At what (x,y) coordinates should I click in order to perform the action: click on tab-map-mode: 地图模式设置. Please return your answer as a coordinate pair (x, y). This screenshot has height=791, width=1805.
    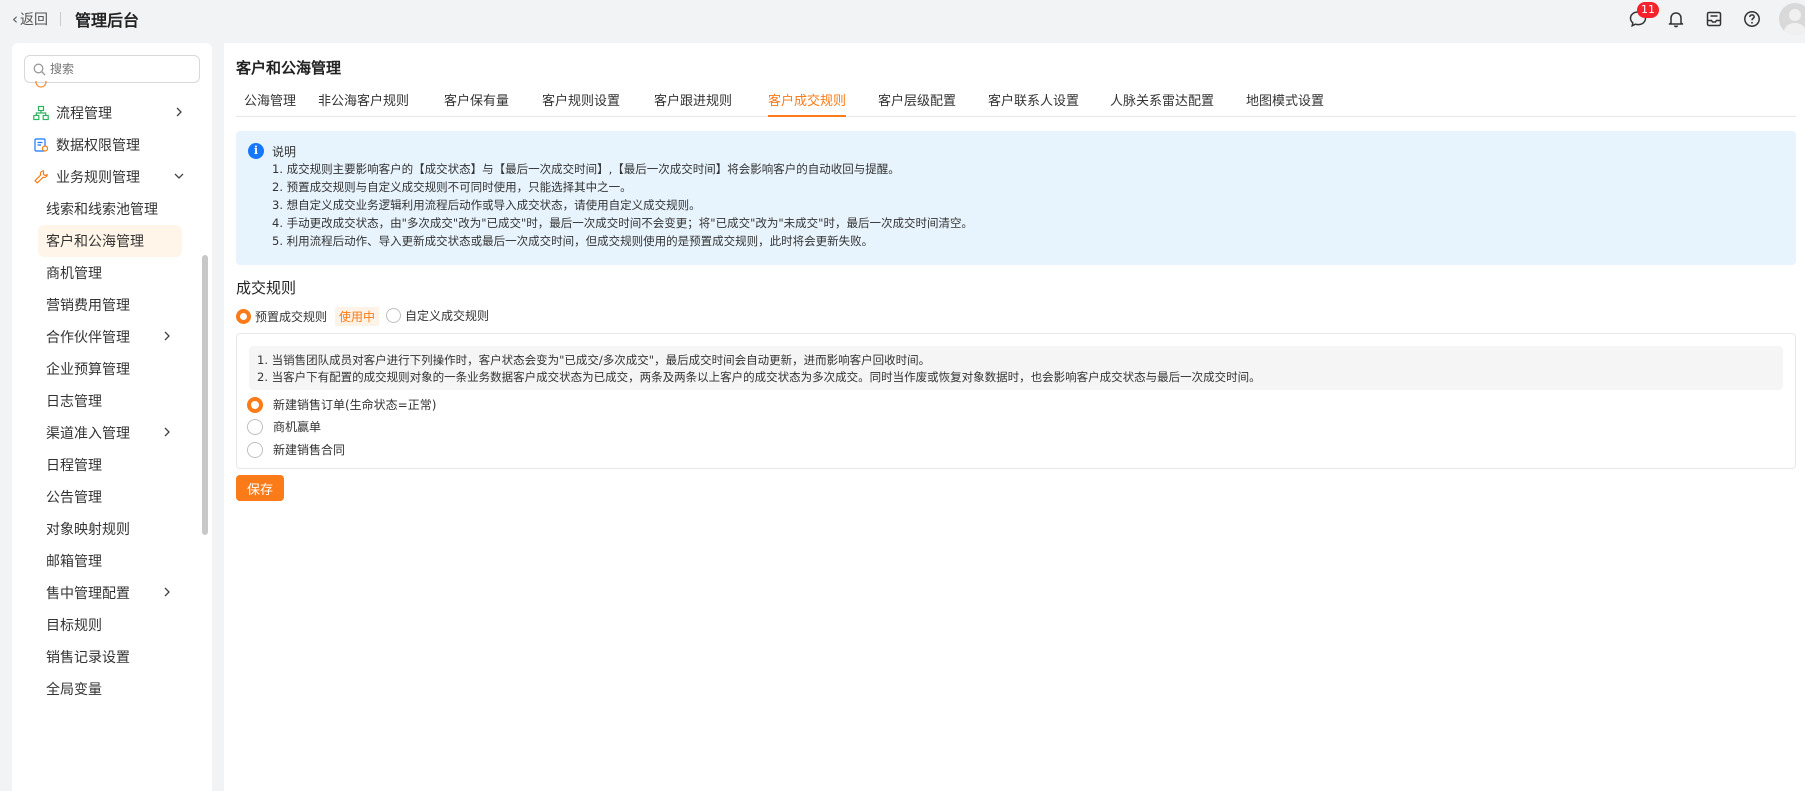
    Looking at the image, I should click on (1285, 102).